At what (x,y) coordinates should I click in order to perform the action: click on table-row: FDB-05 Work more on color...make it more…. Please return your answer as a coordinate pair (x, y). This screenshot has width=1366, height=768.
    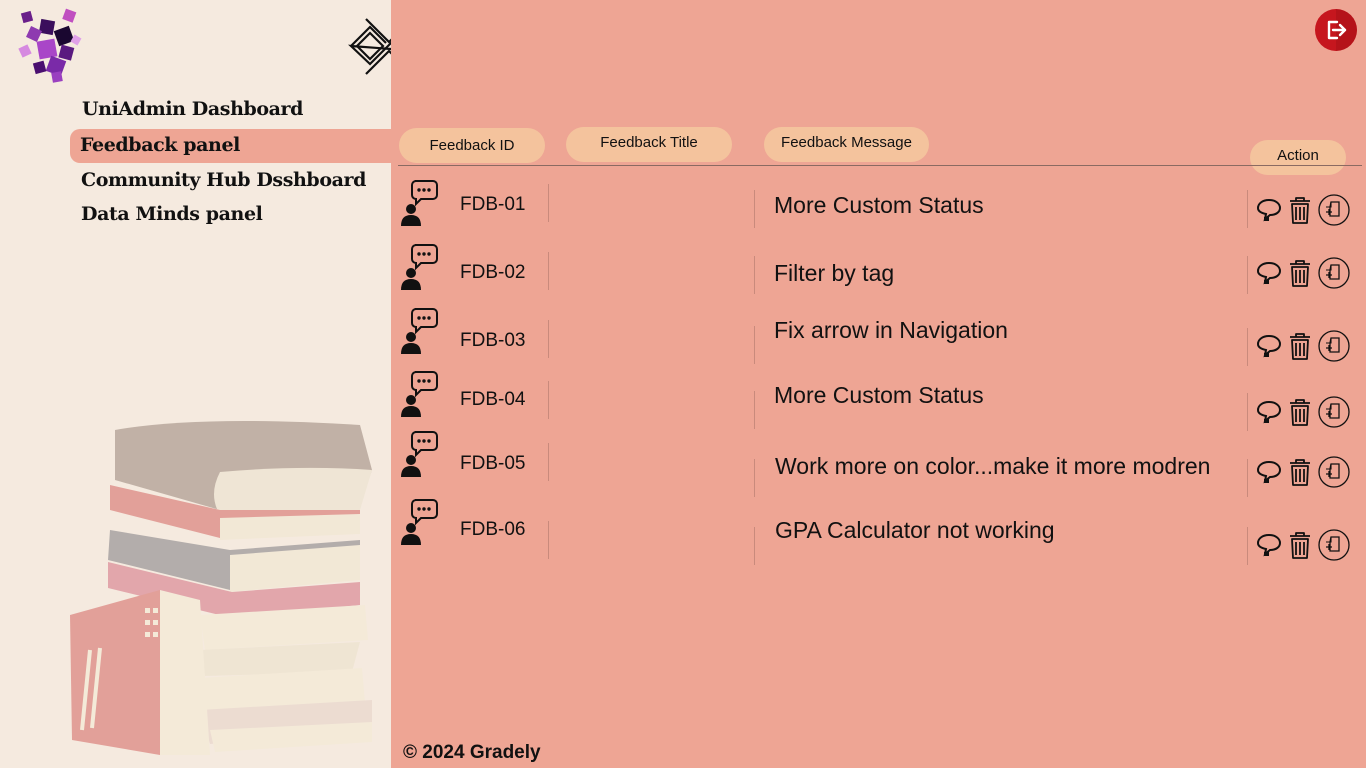
    Looking at the image, I should click on (882, 463).